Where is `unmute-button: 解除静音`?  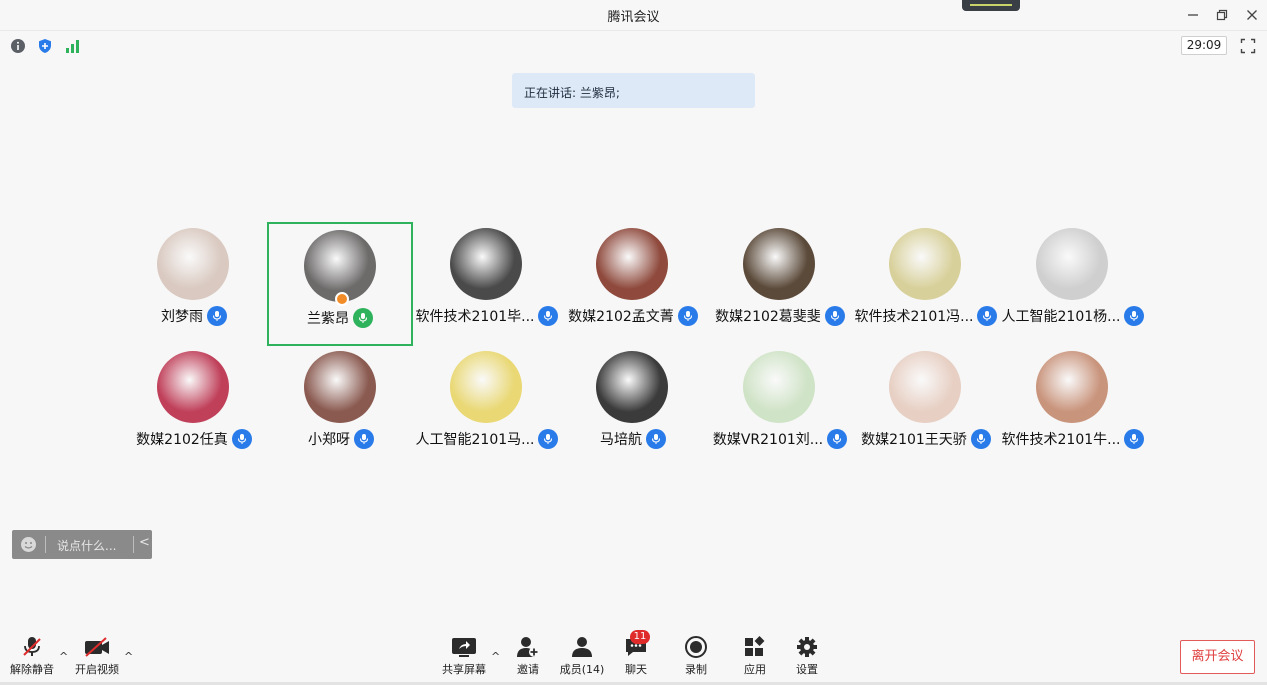
unmute-button: 解除静音 is located at coordinates (32, 656).